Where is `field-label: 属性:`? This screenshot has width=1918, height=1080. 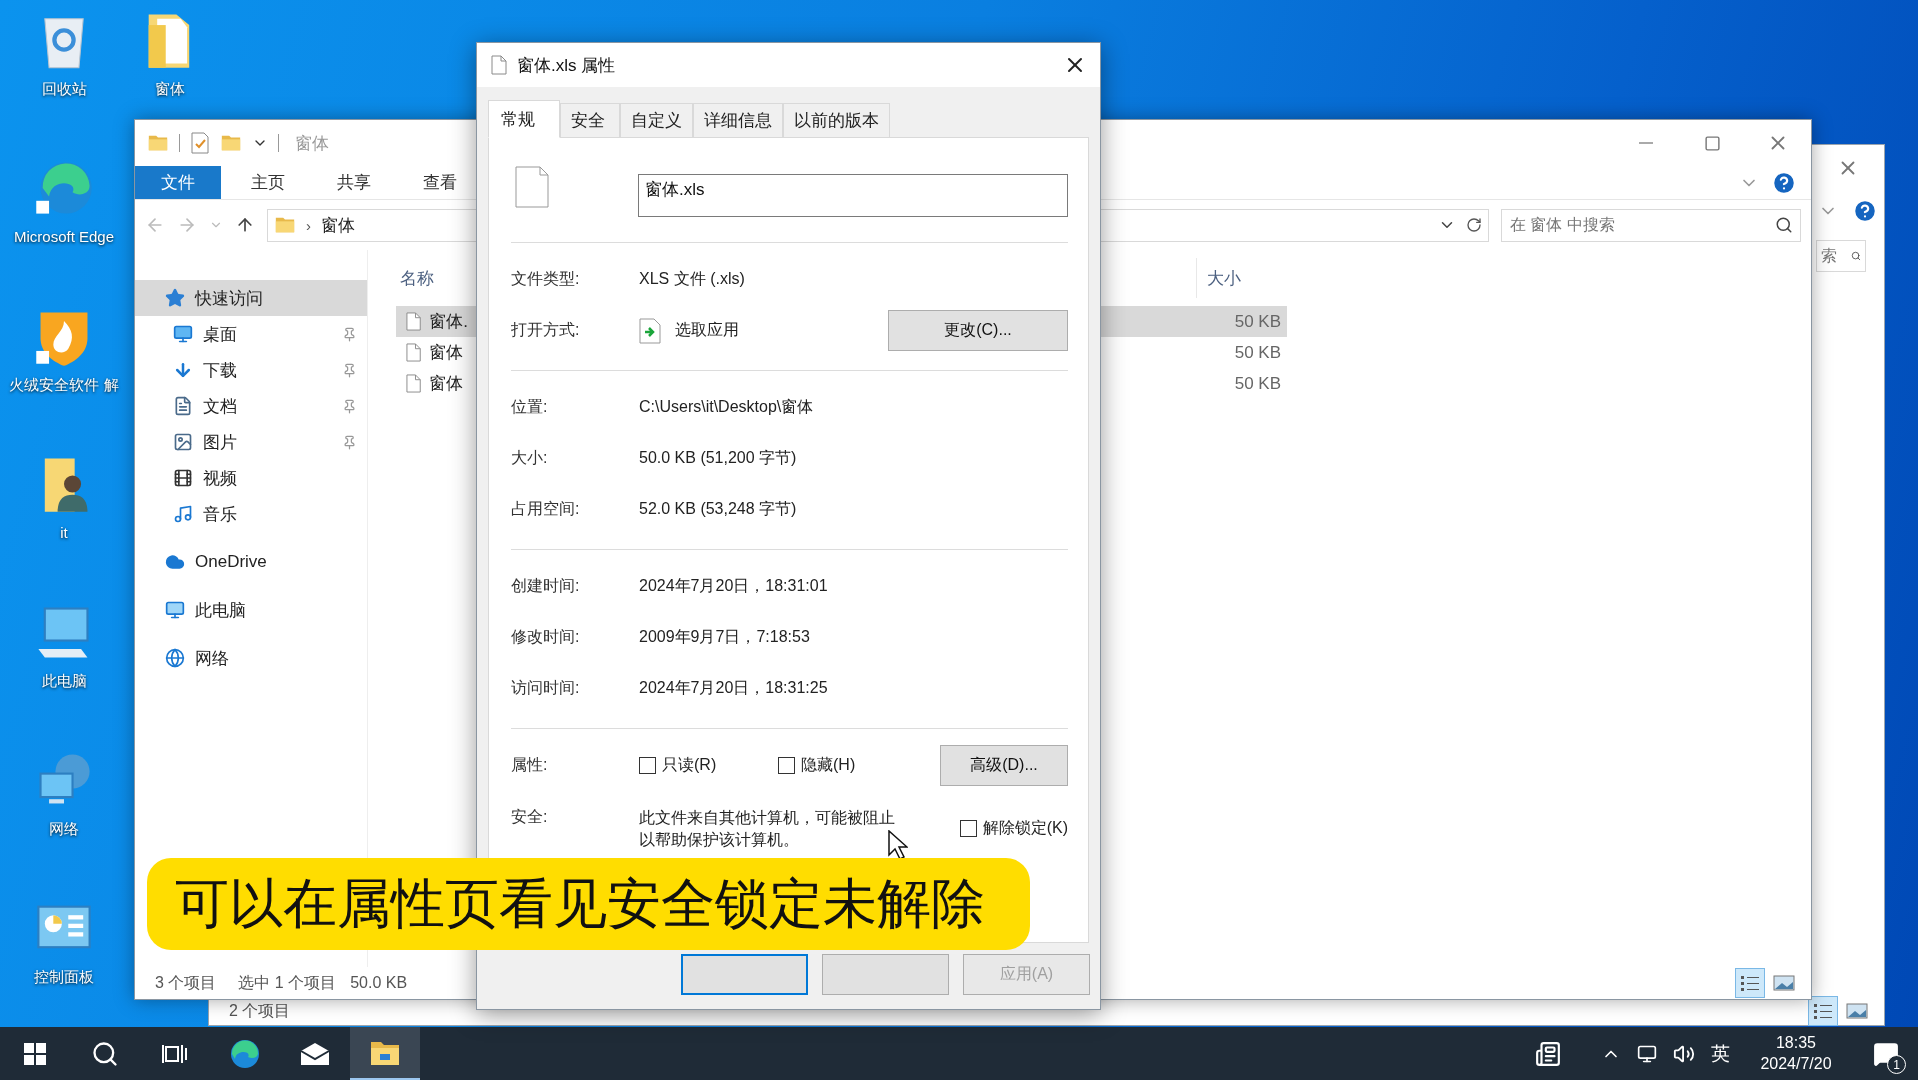 field-label: 属性: is located at coordinates (530, 765).